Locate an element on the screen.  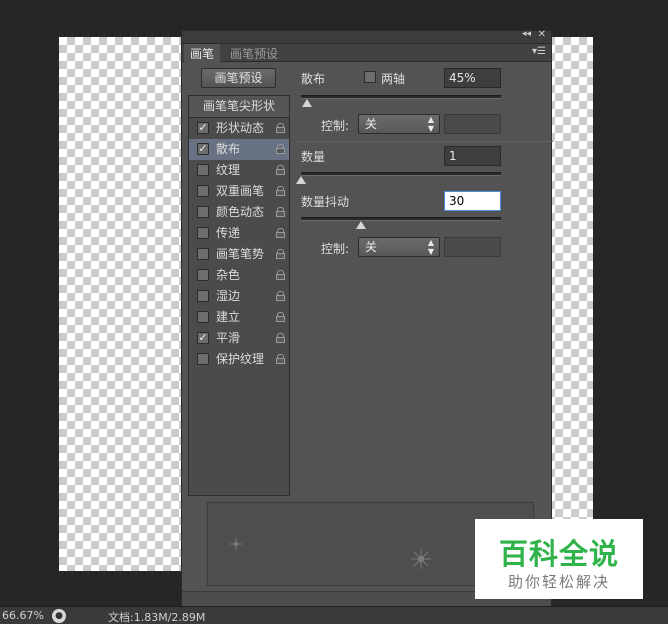
setting-label: 散布 is located at coordinates (228, 149).